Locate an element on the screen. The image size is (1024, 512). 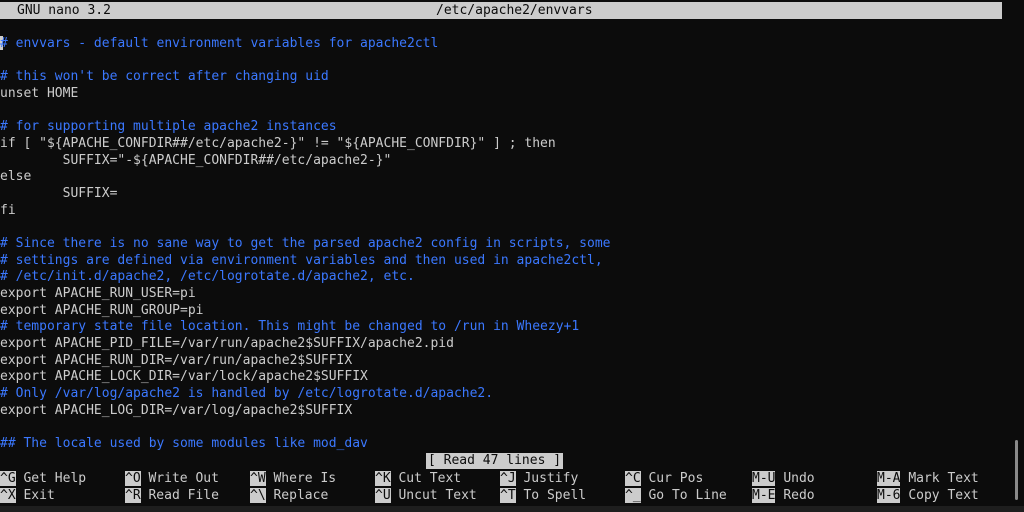
bottom-edge-strip is located at coordinates (512, 509).